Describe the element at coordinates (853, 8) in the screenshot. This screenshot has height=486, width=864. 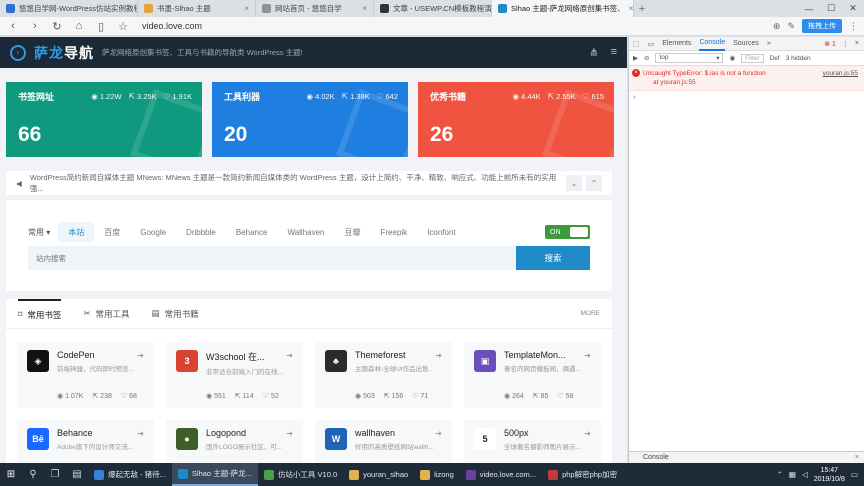
I see `window-close-icon: ✕` at that location.